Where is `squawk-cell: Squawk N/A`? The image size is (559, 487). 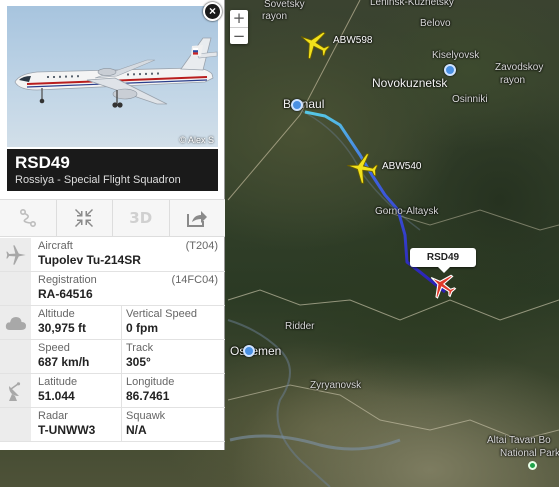 squawk-cell: Squawk N/A is located at coordinates (145, 424).